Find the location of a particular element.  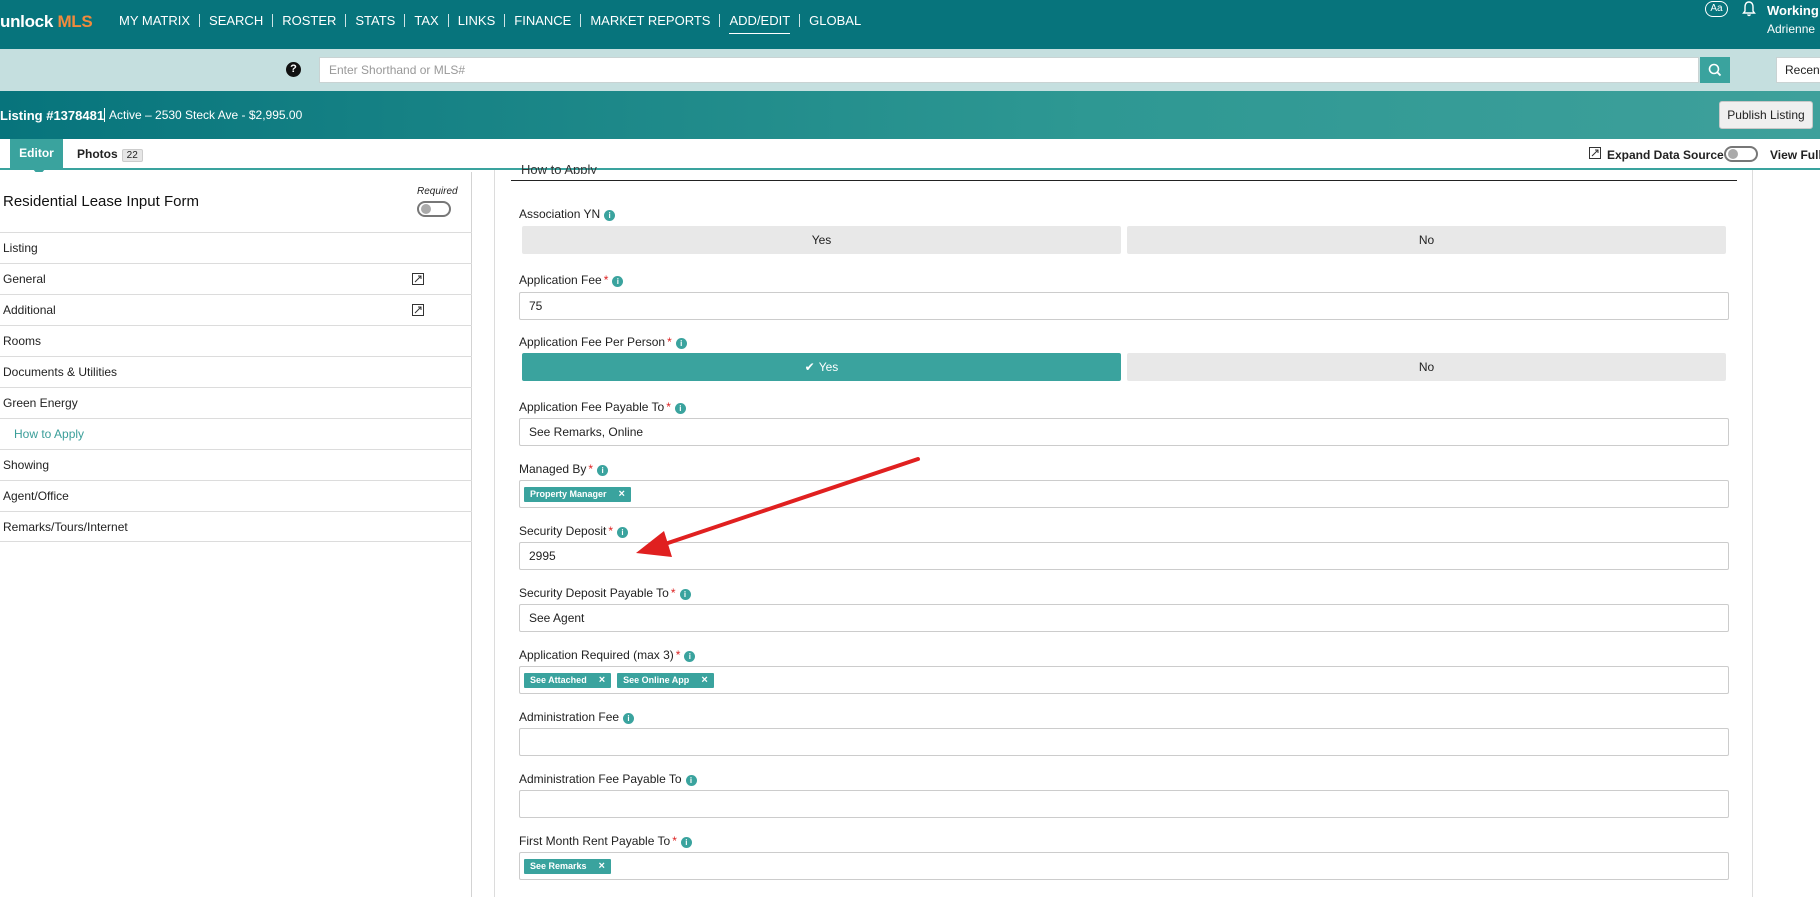

help-icon: ? is located at coordinates (293, 69).